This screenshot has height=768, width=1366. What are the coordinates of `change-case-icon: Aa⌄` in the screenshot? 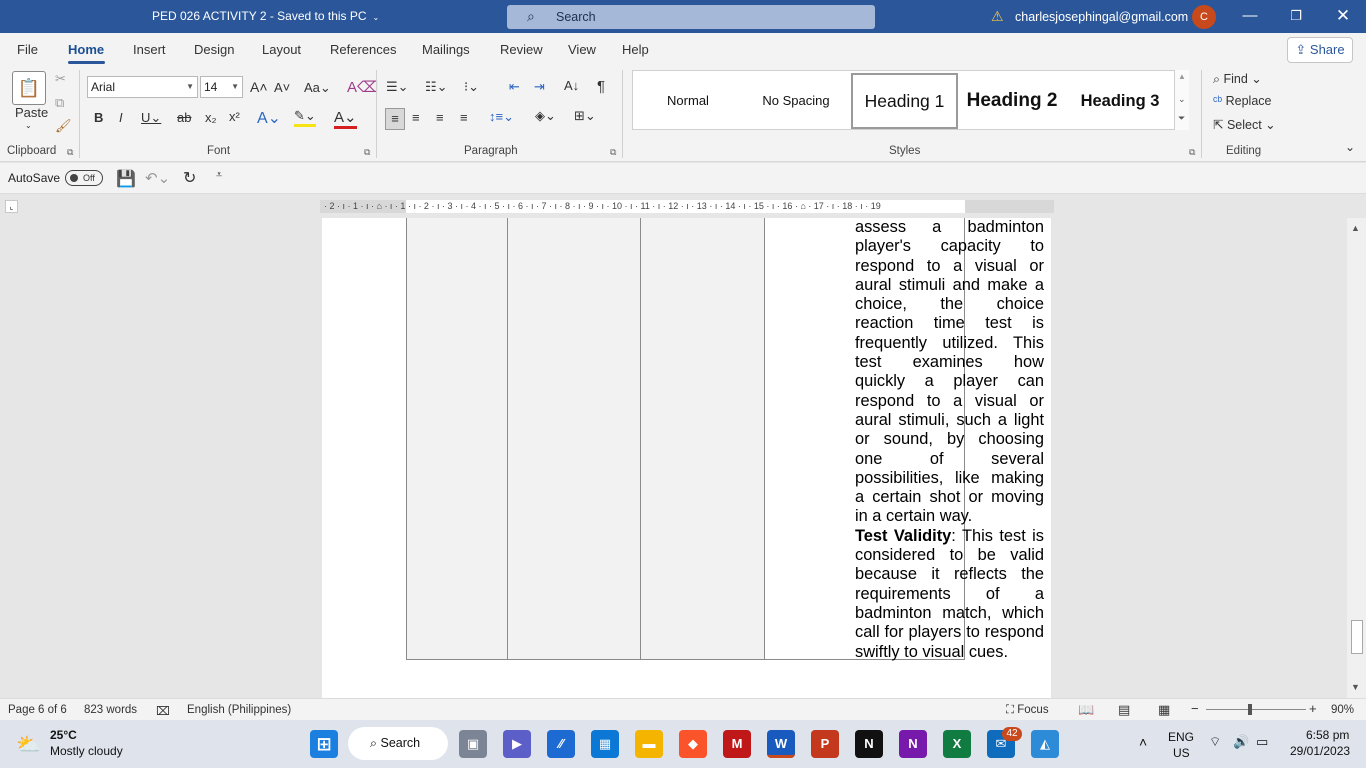 It's located at (317, 88).